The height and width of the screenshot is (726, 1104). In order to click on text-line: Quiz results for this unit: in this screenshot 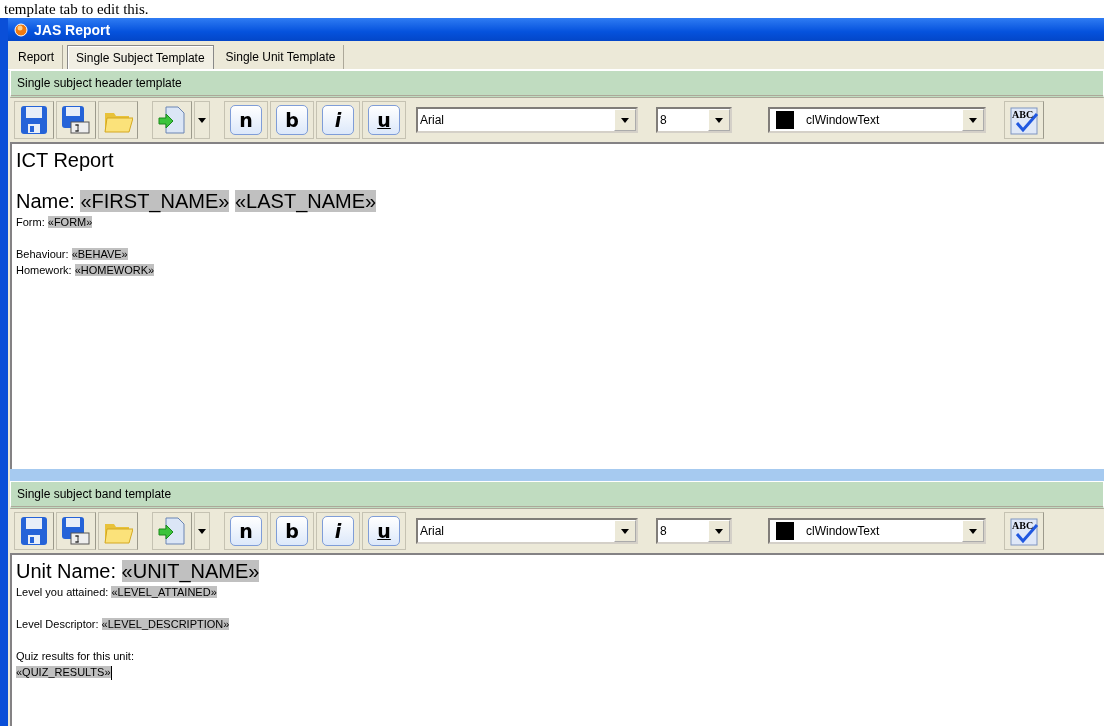, I will do `click(75, 656)`.